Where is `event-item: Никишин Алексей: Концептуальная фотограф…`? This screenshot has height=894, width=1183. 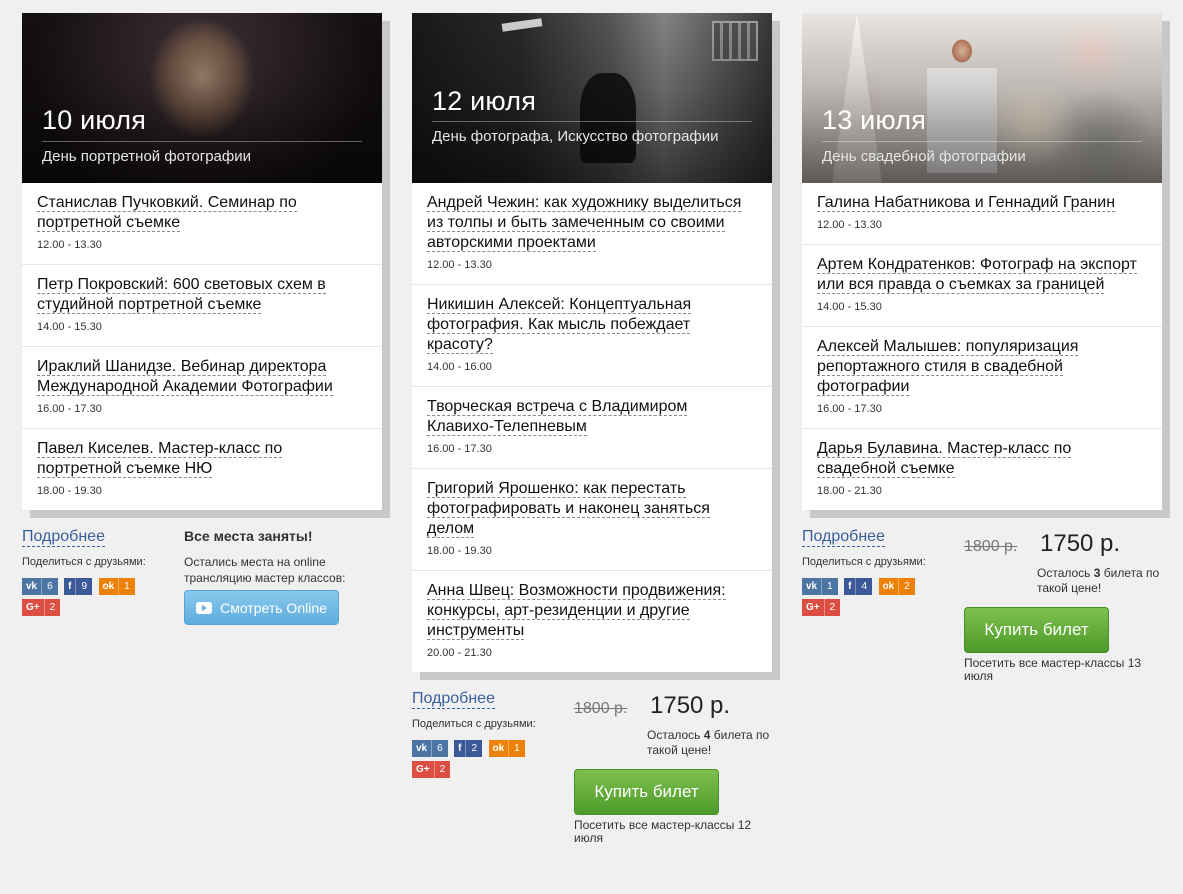
event-item: Никишин Алексей: Концептуальная фотограф… is located at coordinates (592, 336).